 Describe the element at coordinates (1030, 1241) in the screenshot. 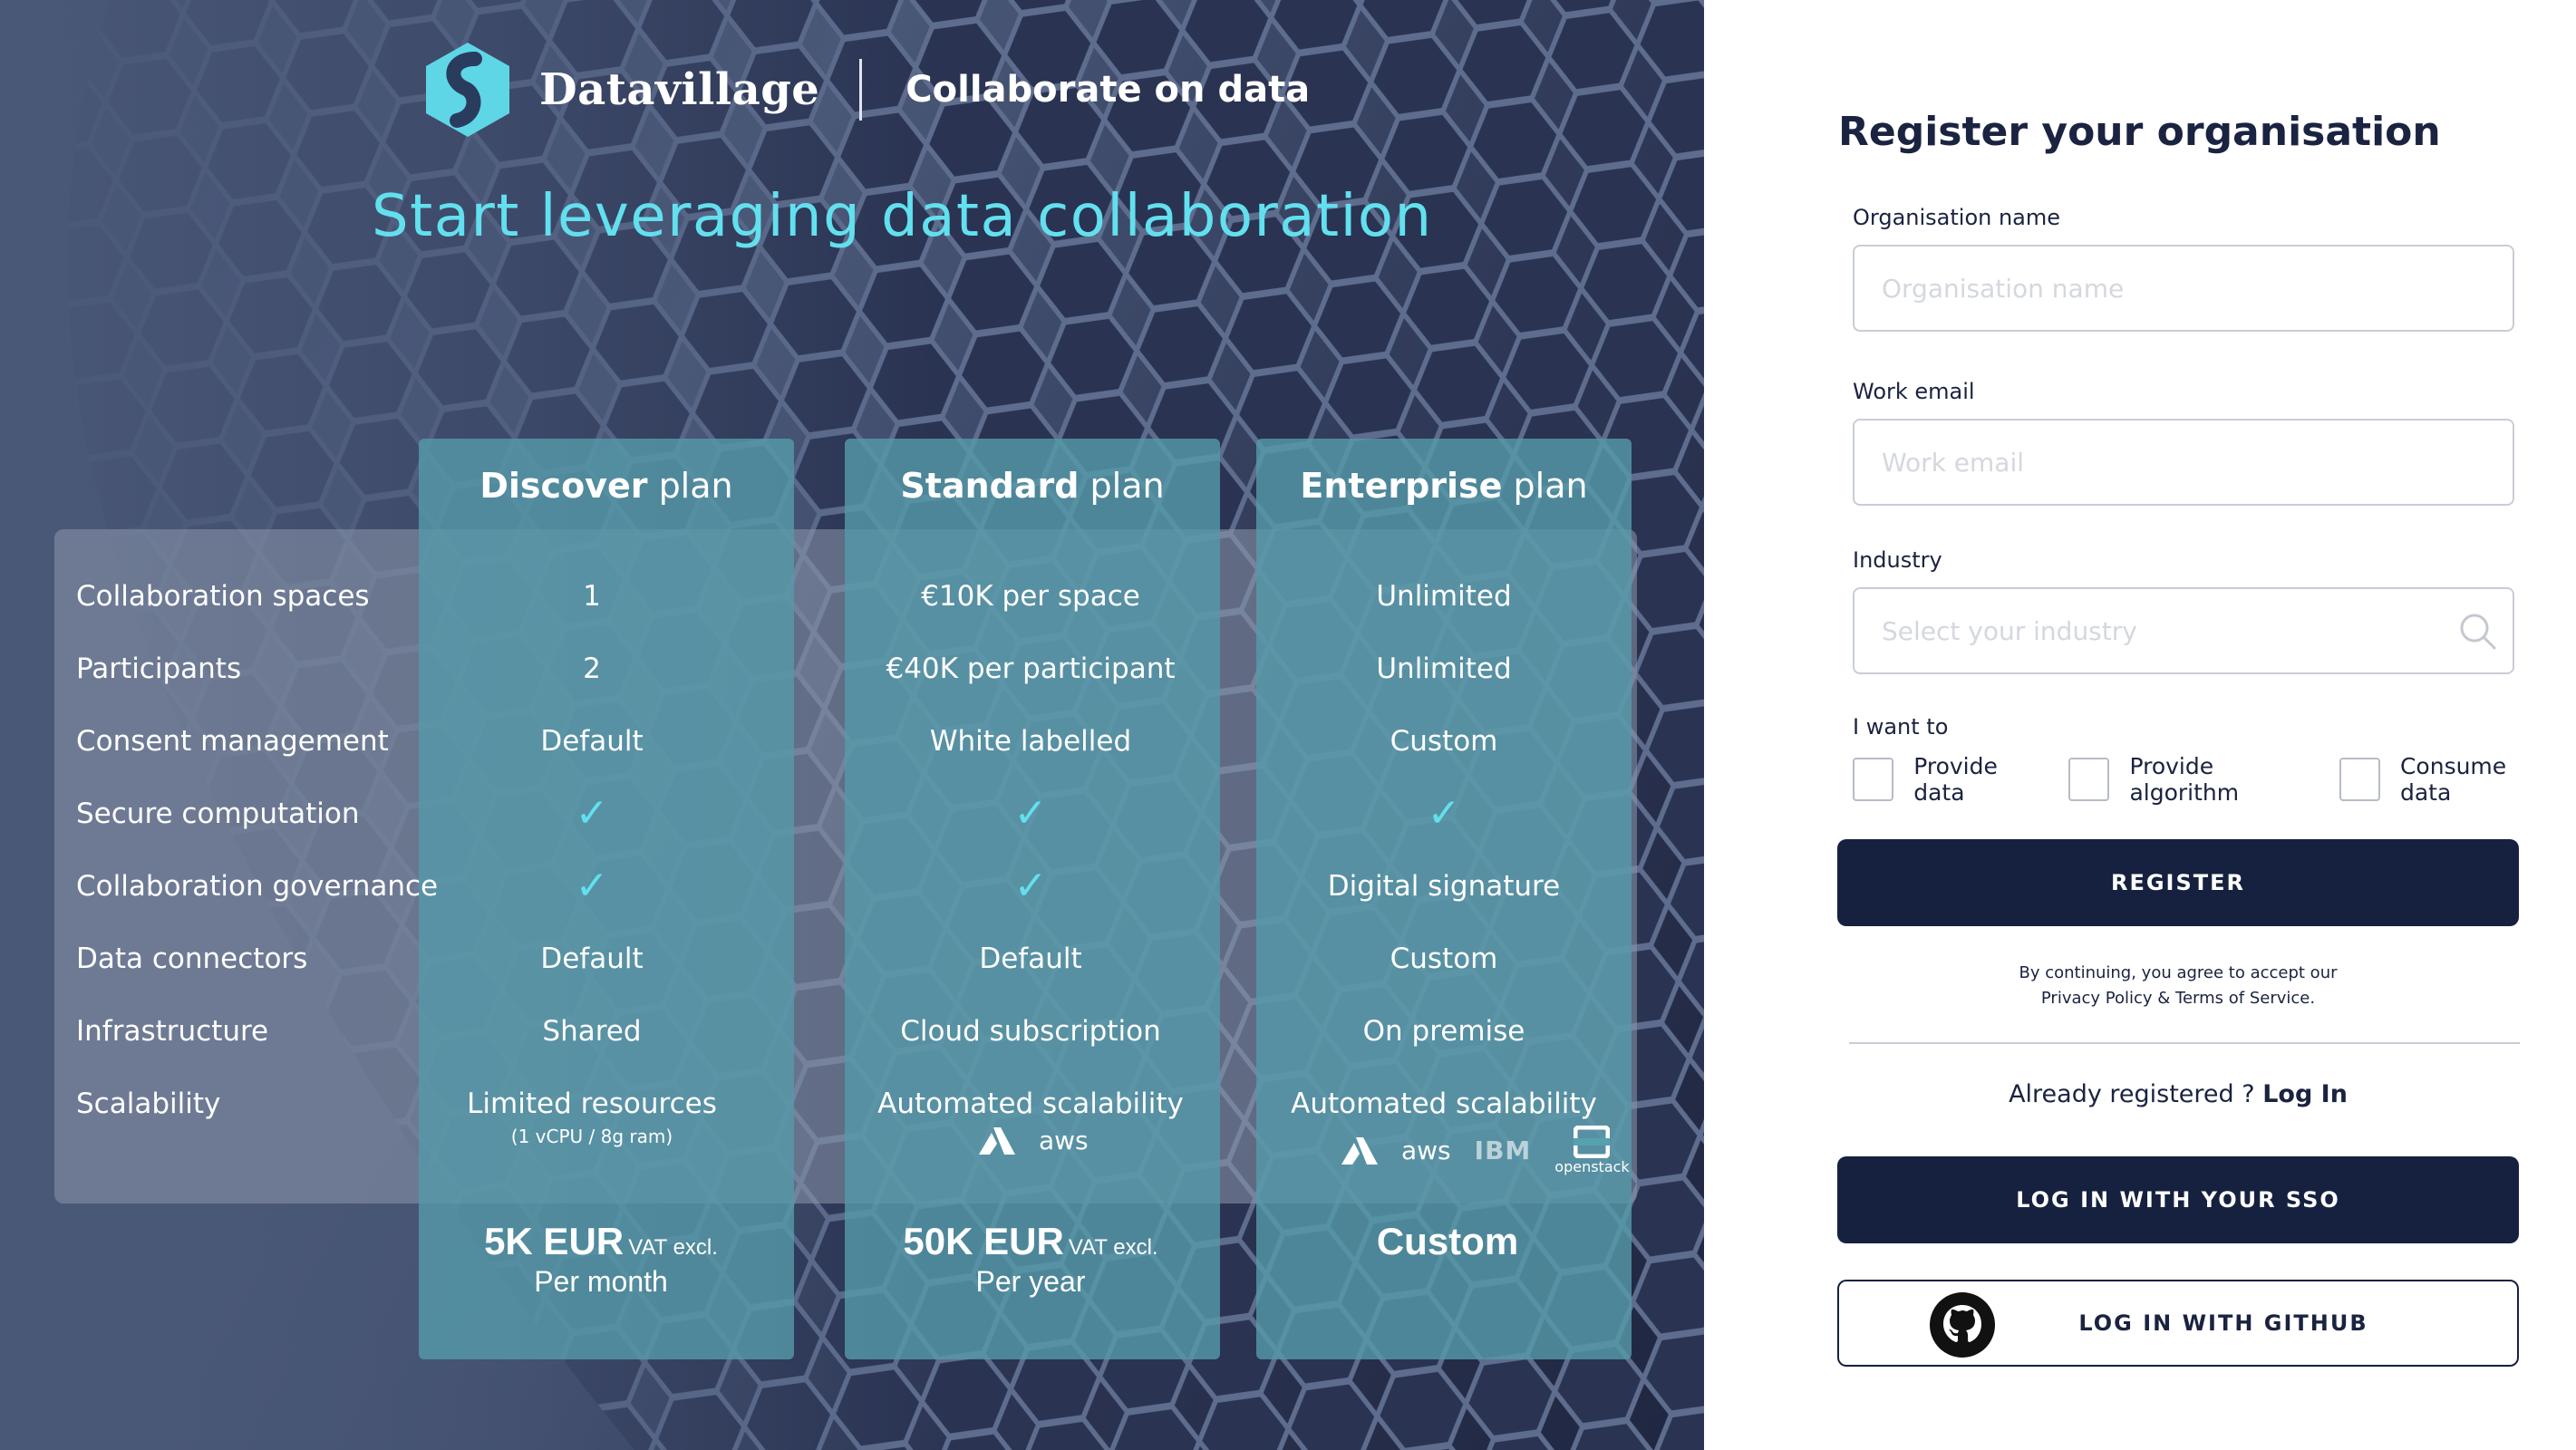

I see `standard-price: 50K EUR VAT excl.` at that location.